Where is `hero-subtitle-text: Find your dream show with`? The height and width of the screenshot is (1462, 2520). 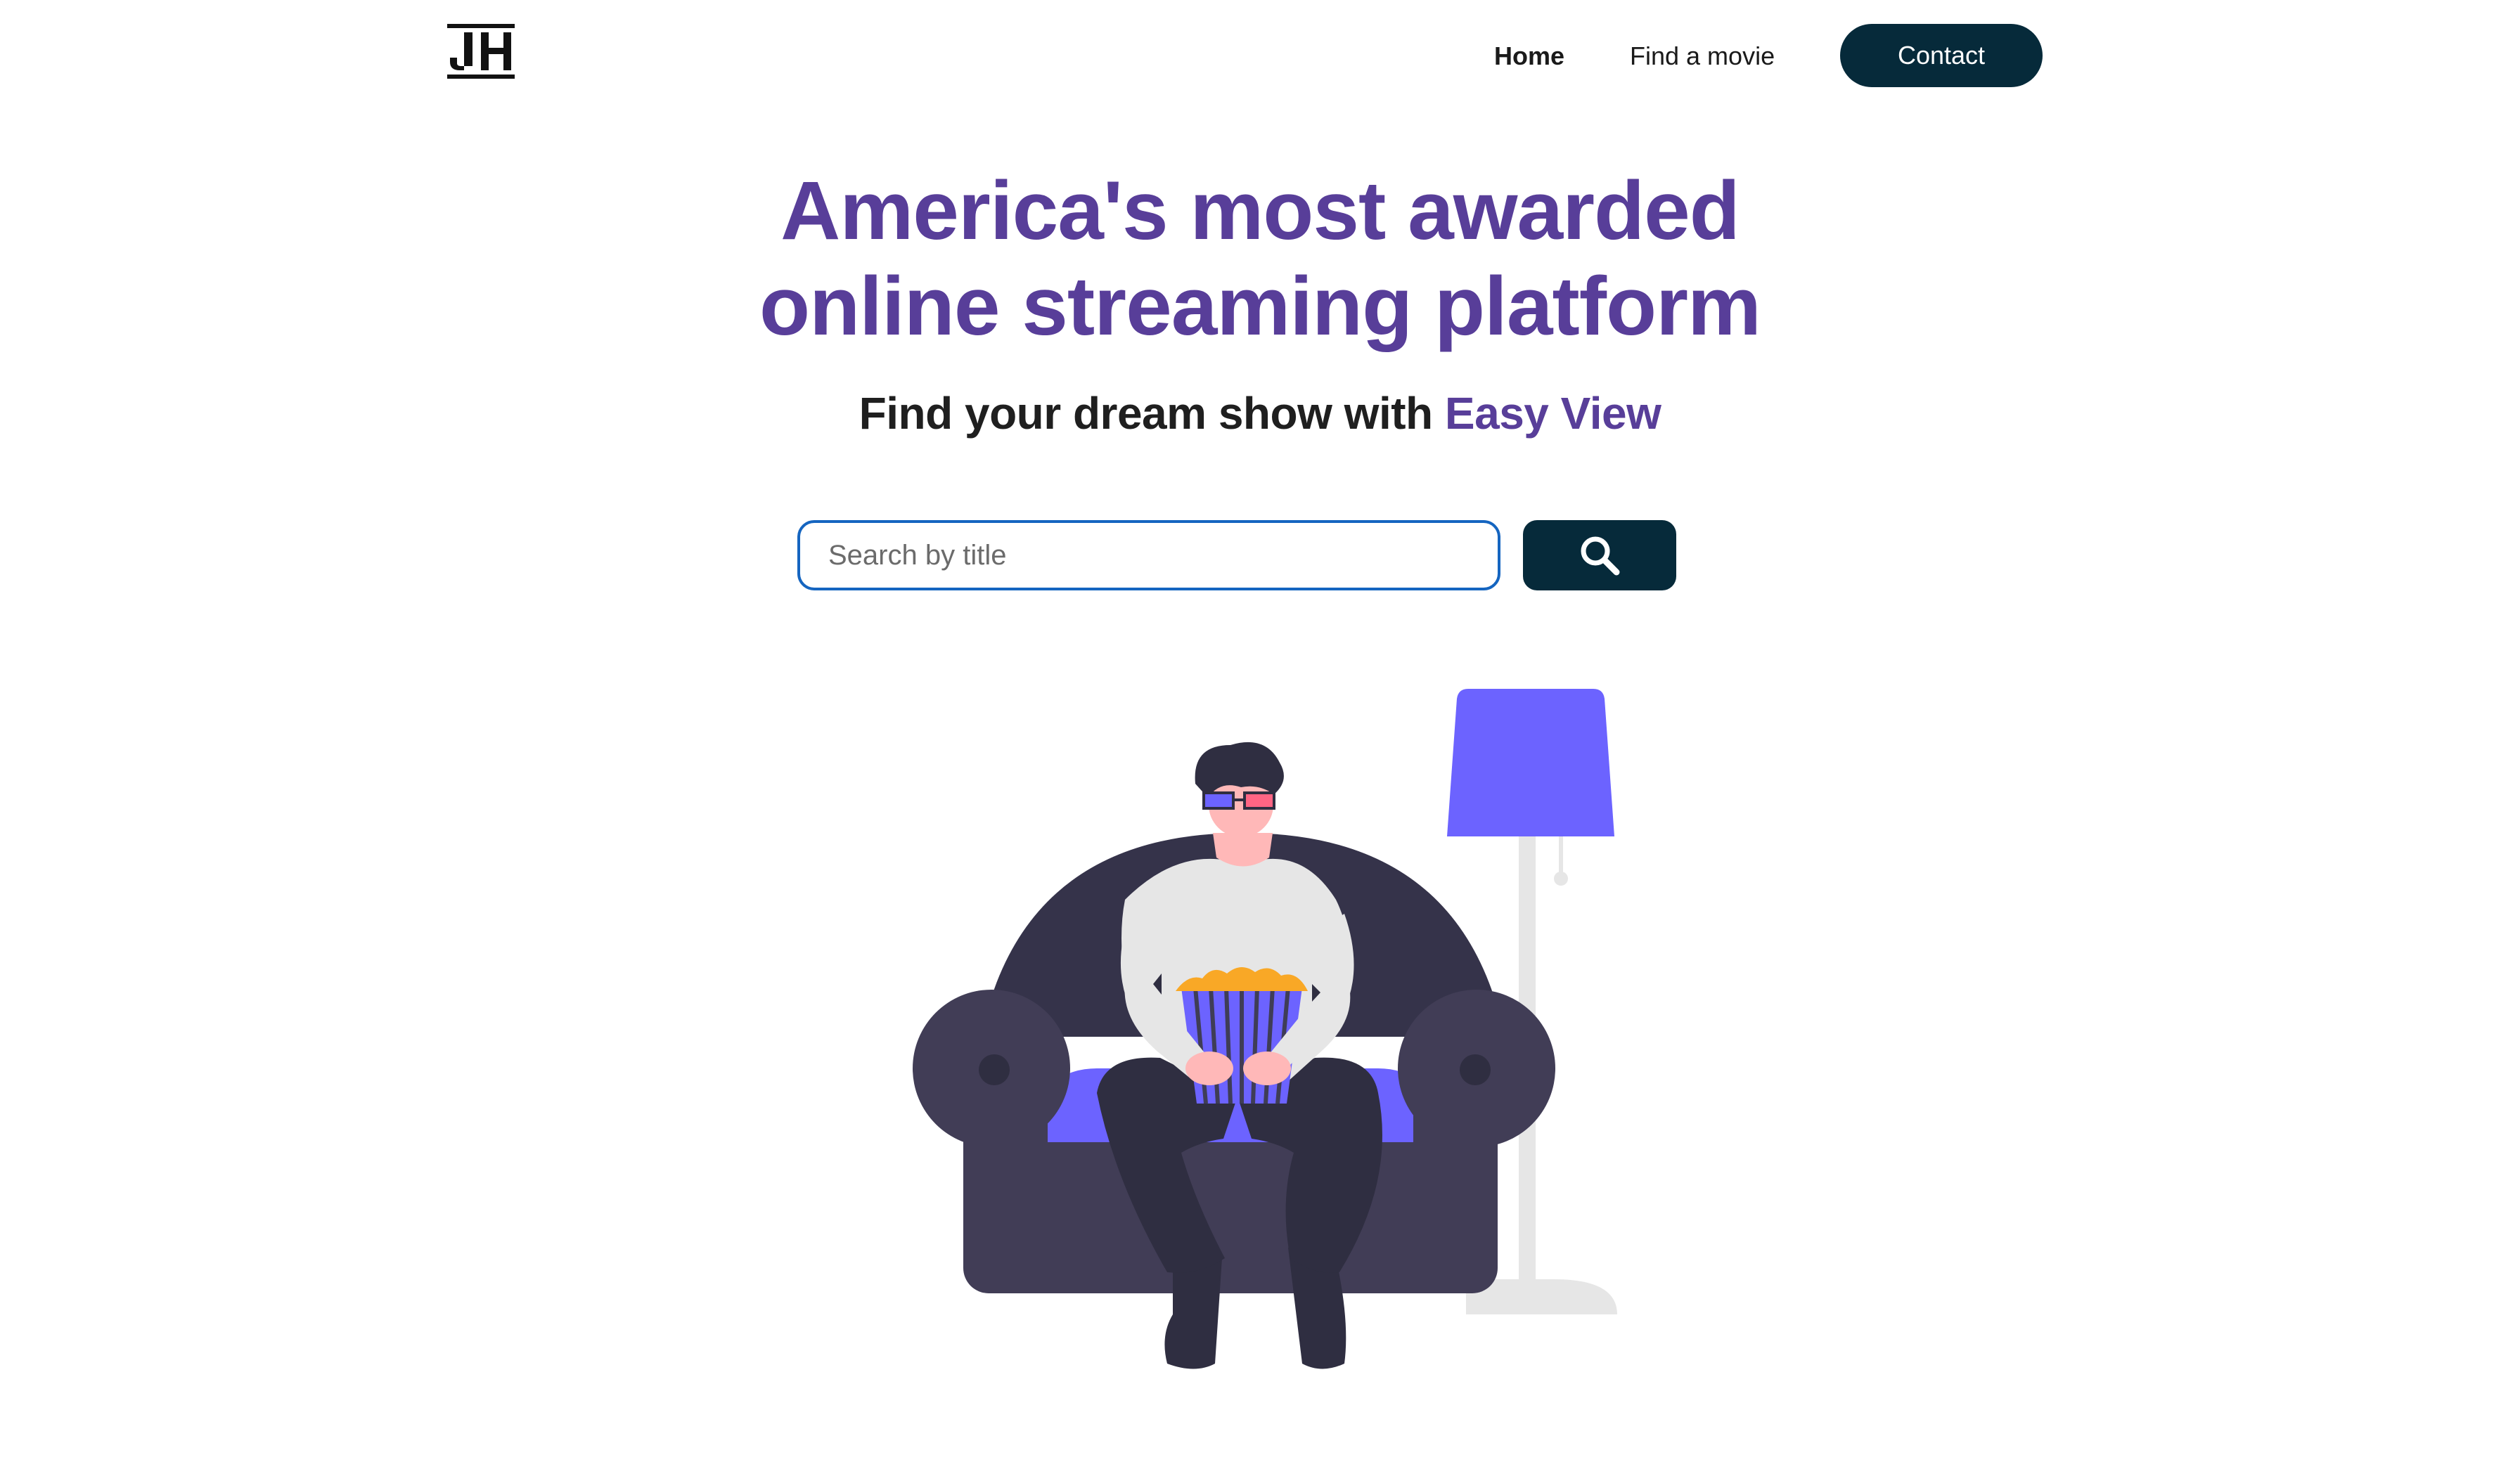 hero-subtitle-text: Find your dream show with is located at coordinates (1146, 413).